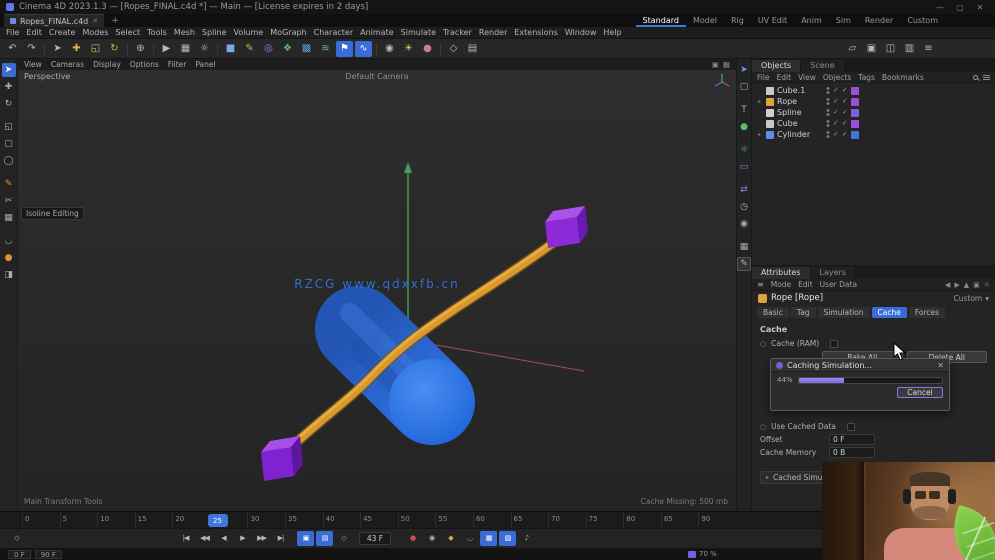  What do you see at coordinates (488, 538) in the screenshot?
I see `solo-icon: ▦` at bounding box center [488, 538].